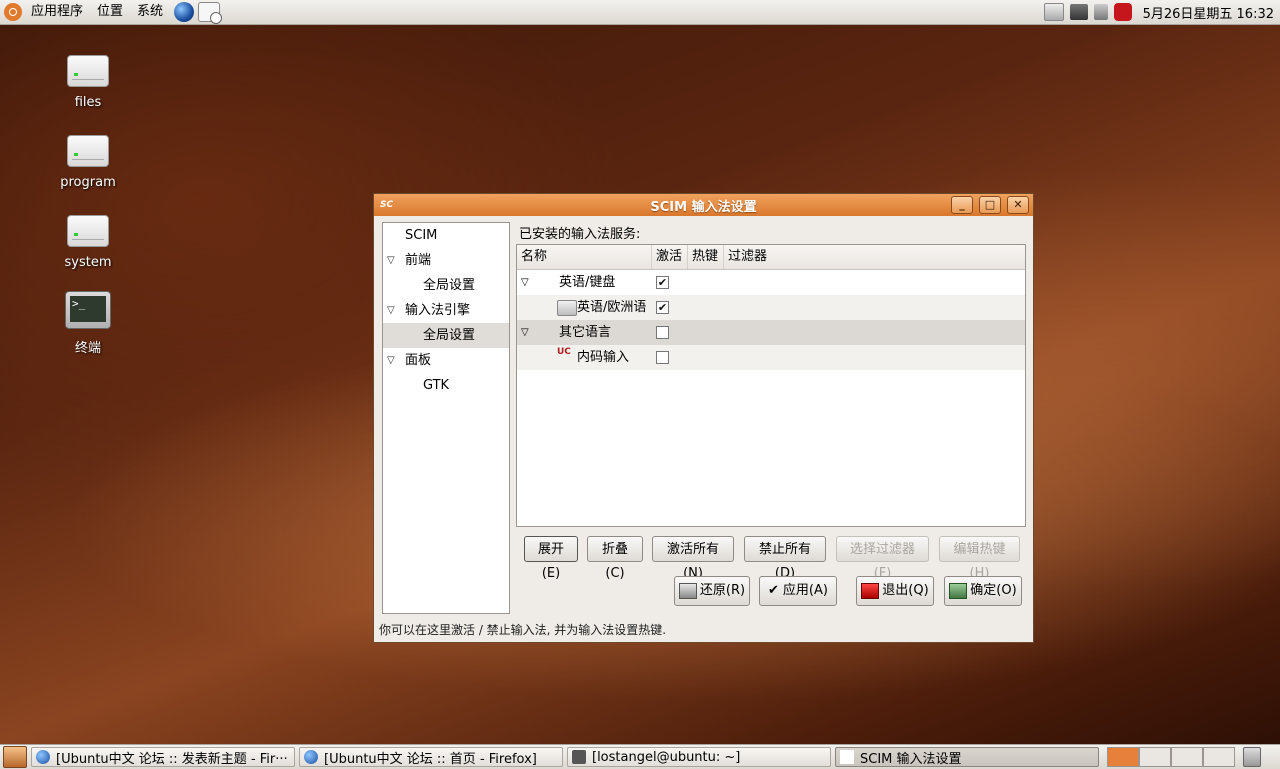 This screenshot has width=1280, height=769. I want to click on settings-tree: SCIM ▽ 前端 全局设置 ▽ 输入法引擎 全局设置 ▽ 面板 GTK, so click(446, 418).